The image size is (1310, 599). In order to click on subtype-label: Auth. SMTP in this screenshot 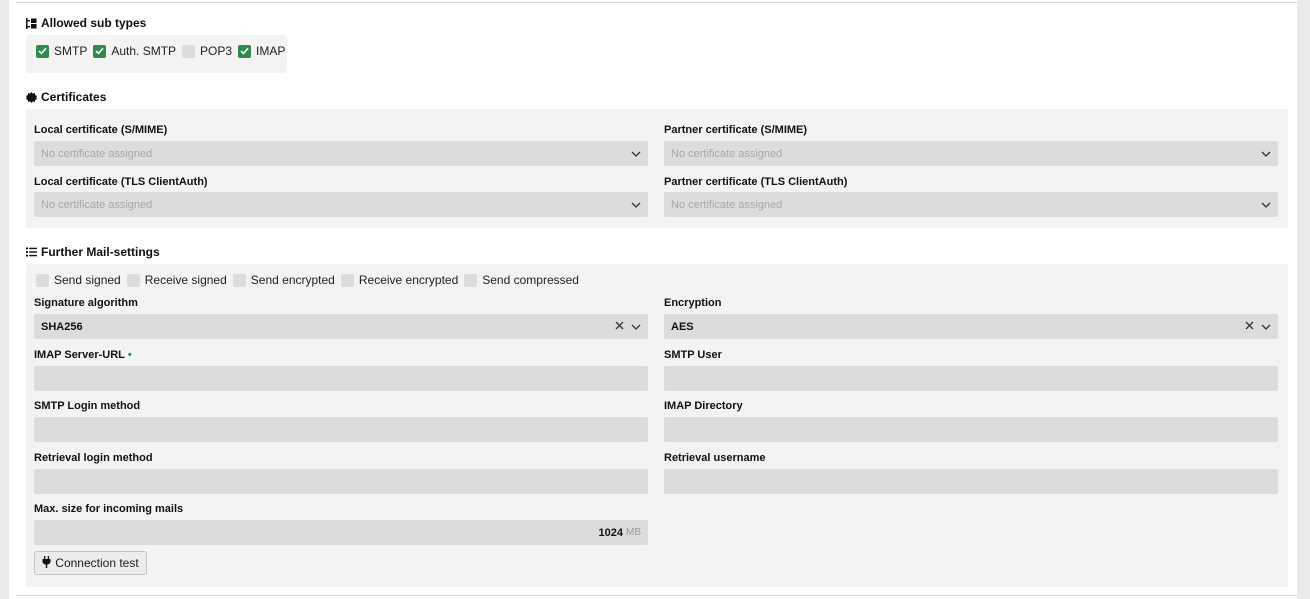, I will do `click(144, 51)`.